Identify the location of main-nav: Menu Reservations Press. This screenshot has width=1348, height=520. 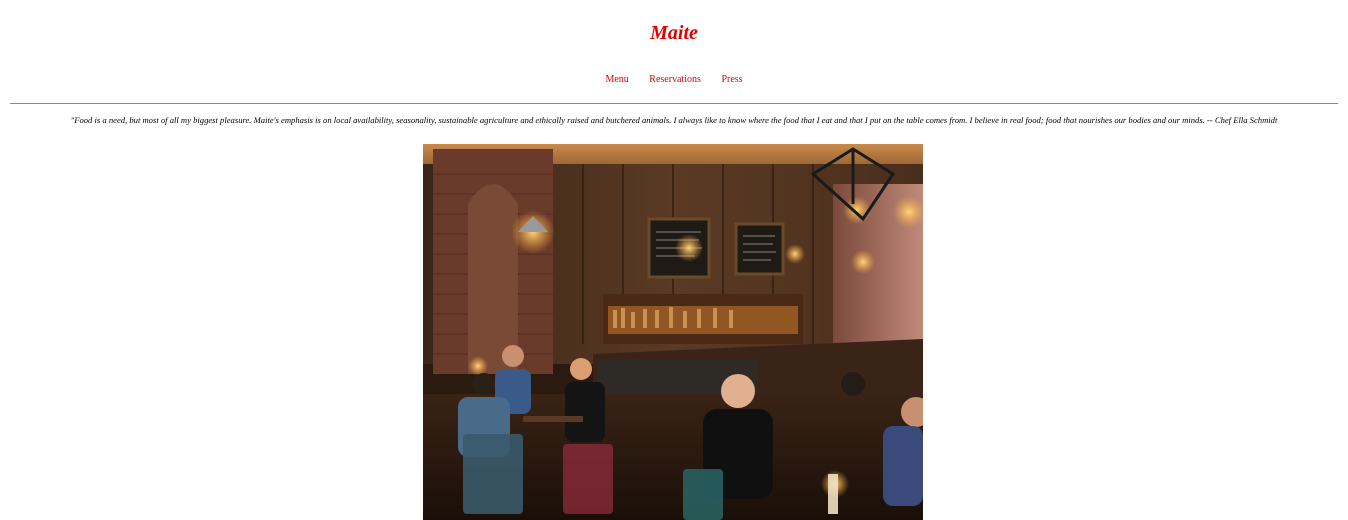
(674, 80).